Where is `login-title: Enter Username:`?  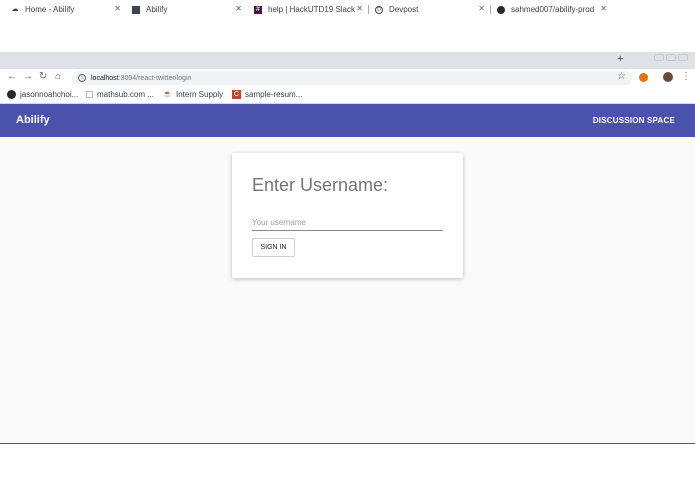
login-title: Enter Username: is located at coordinates (320, 185).